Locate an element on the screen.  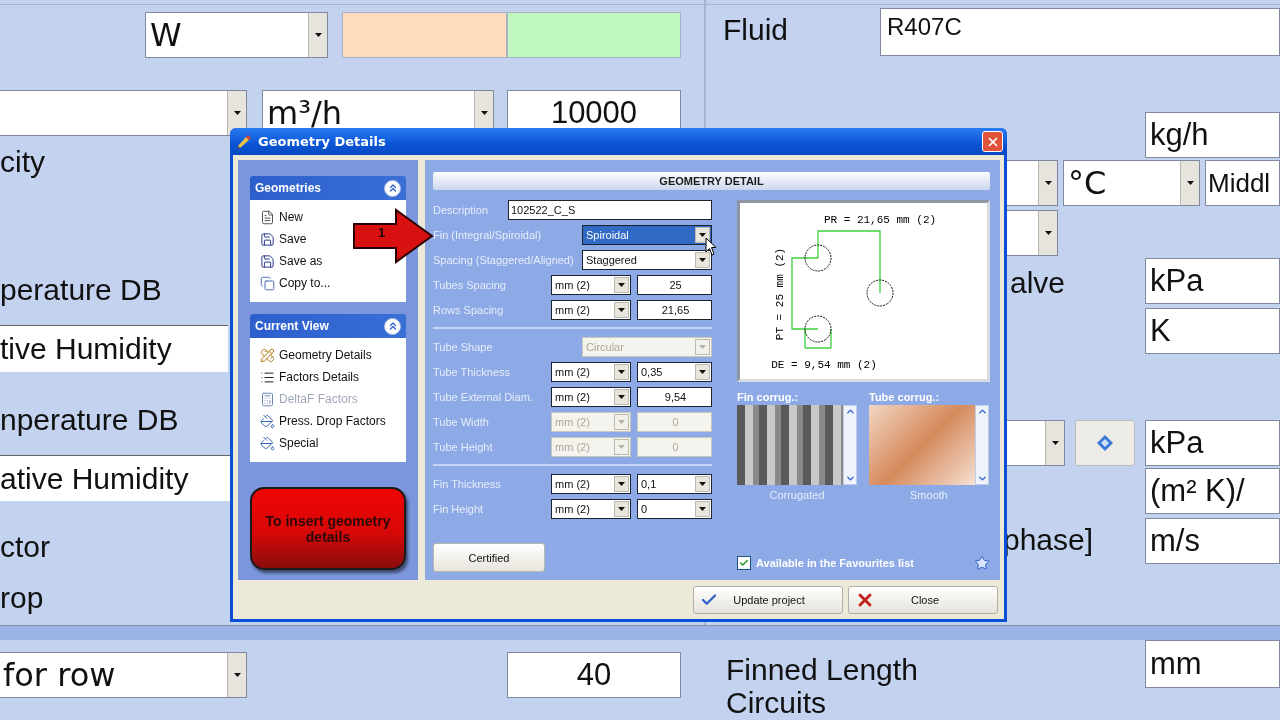
text-field: m/s is located at coordinates (1212, 541).